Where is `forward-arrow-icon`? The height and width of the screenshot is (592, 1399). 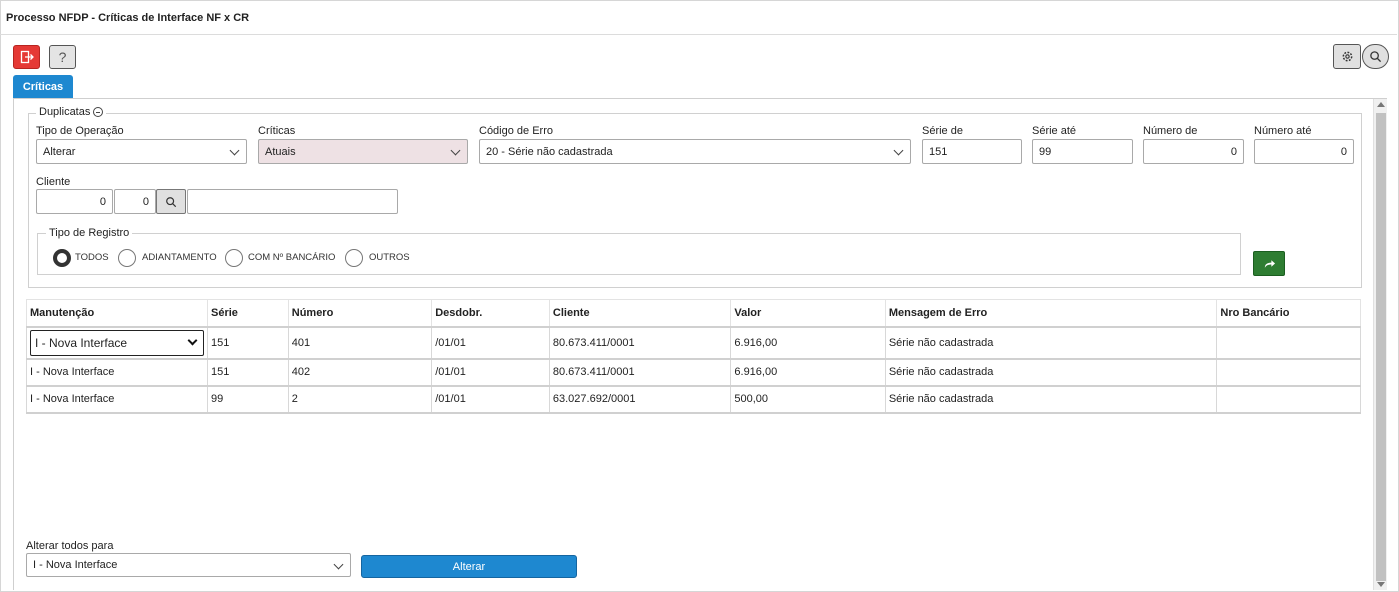 forward-arrow-icon is located at coordinates (1269, 263).